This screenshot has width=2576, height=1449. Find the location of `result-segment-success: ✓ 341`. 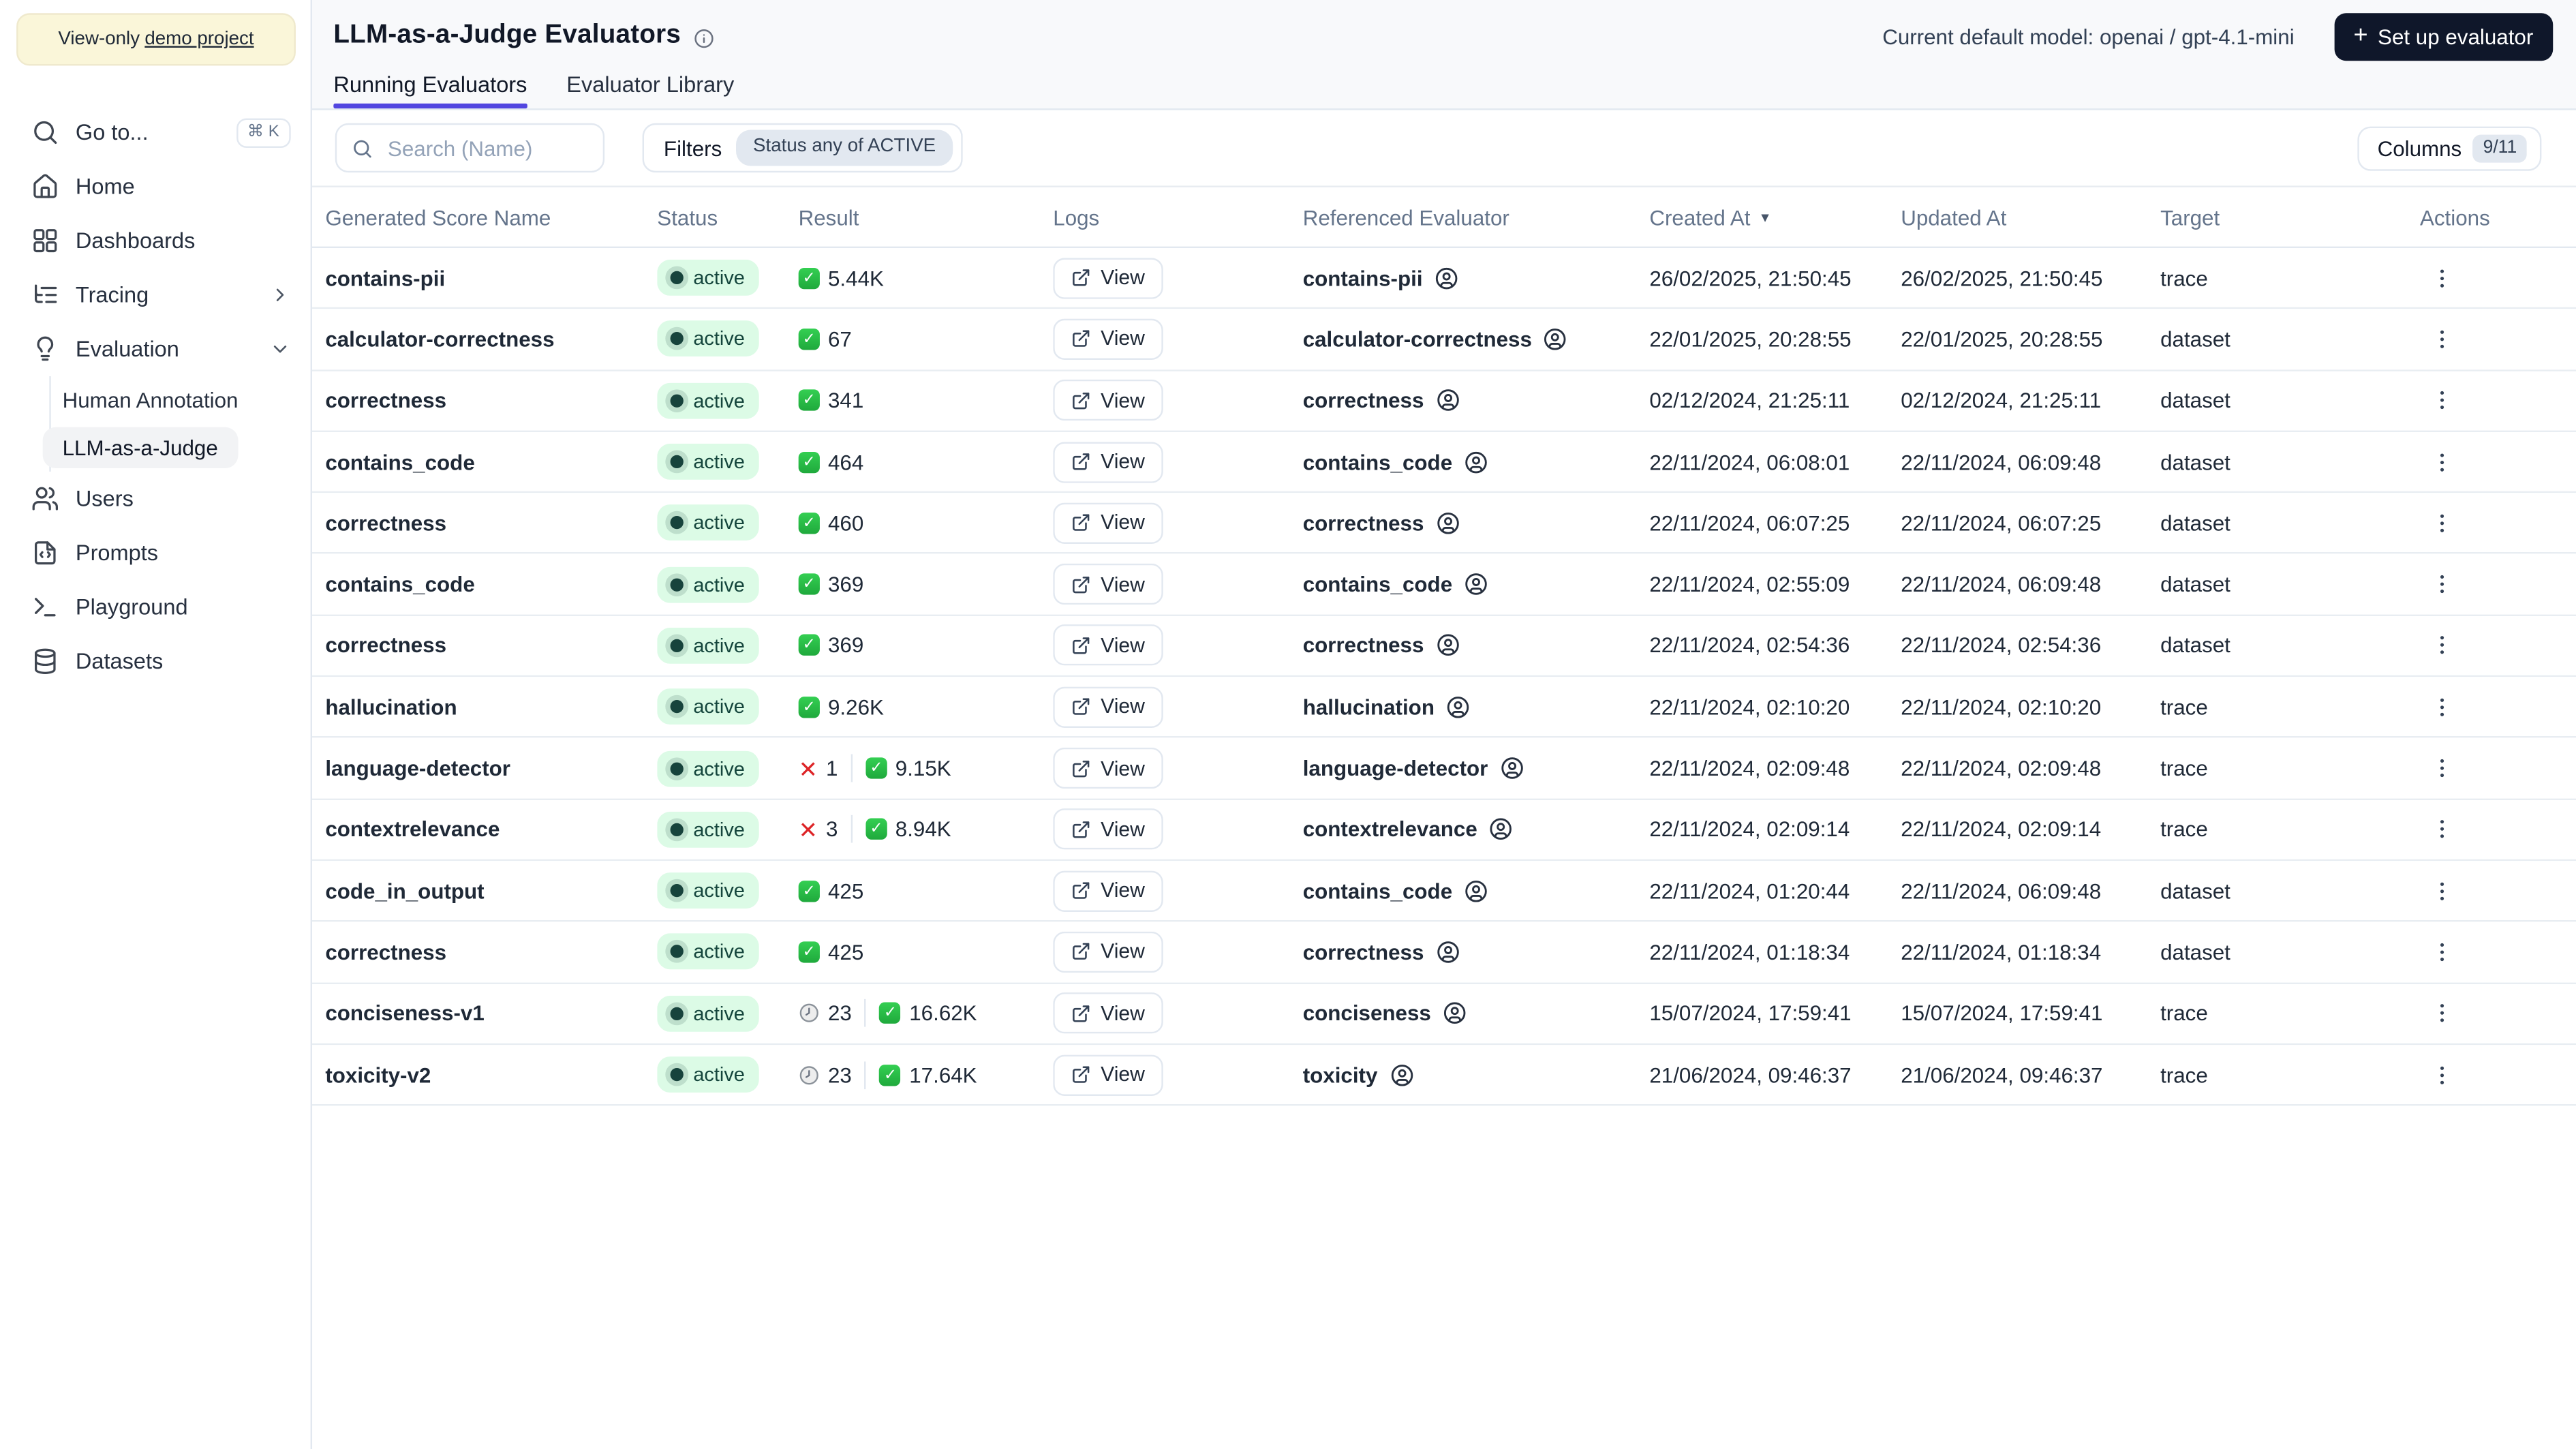

result-segment-success: ✓ 341 is located at coordinates (831, 401).